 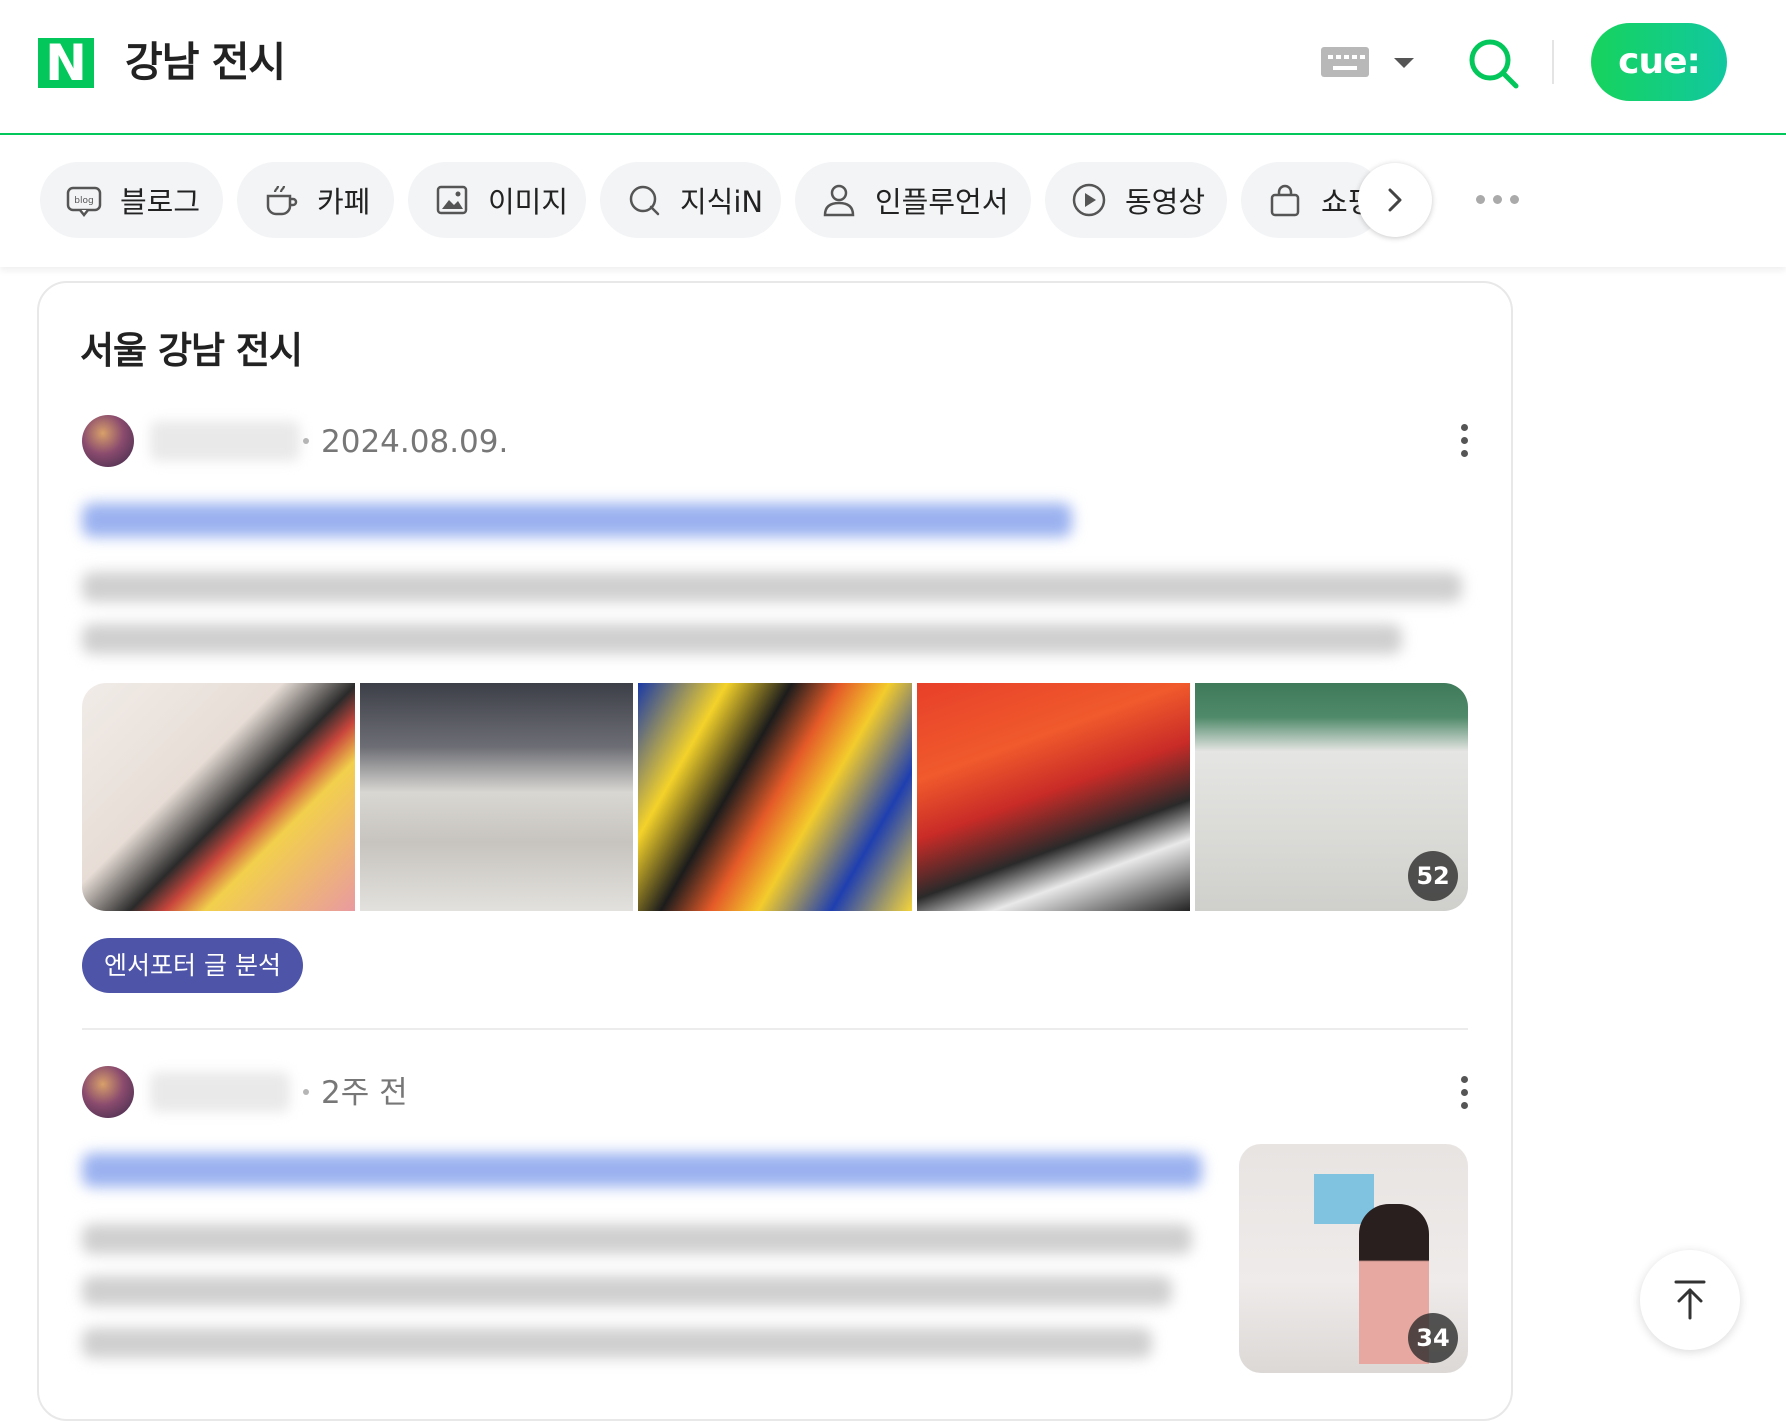 What do you see at coordinates (364, 1093) in the screenshot?
I see `post-date: 2주 전` at bounding box center [364, 1093].